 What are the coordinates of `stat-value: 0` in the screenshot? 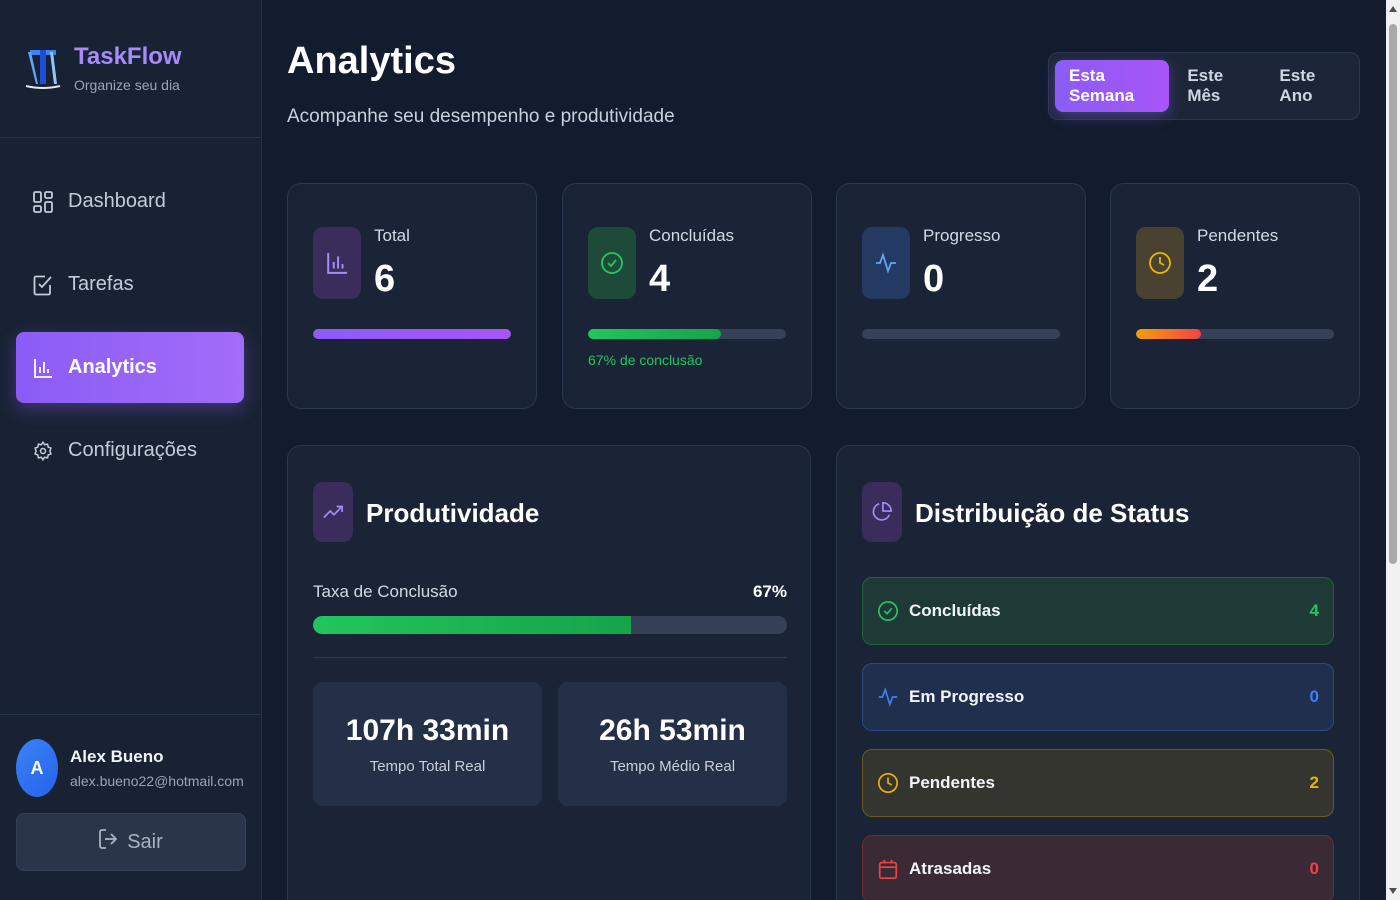 It's located at (934, 279).